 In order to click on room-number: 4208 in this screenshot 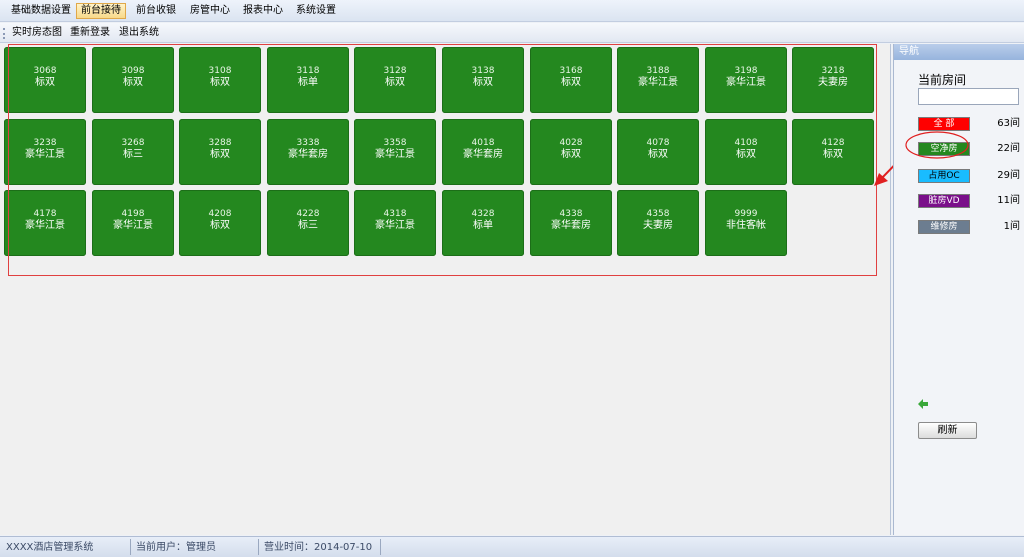, I will do `click(220, 214)`.